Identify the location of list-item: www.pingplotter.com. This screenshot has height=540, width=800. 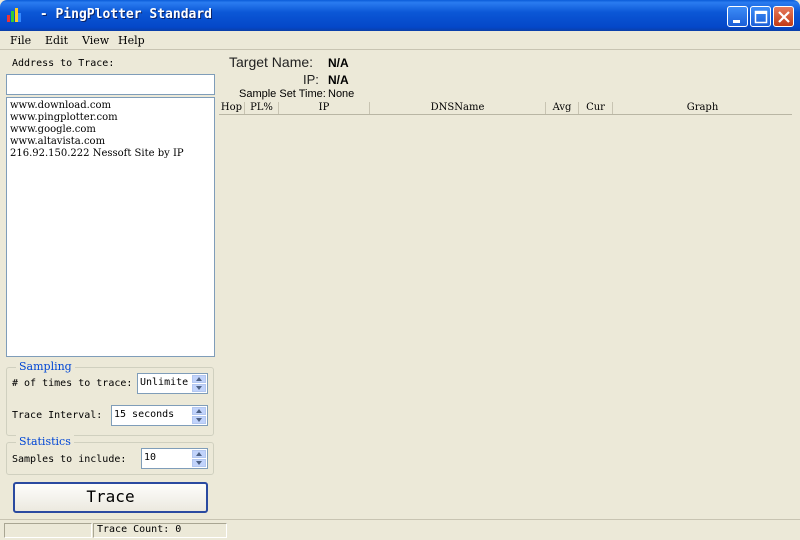
(110, 118).